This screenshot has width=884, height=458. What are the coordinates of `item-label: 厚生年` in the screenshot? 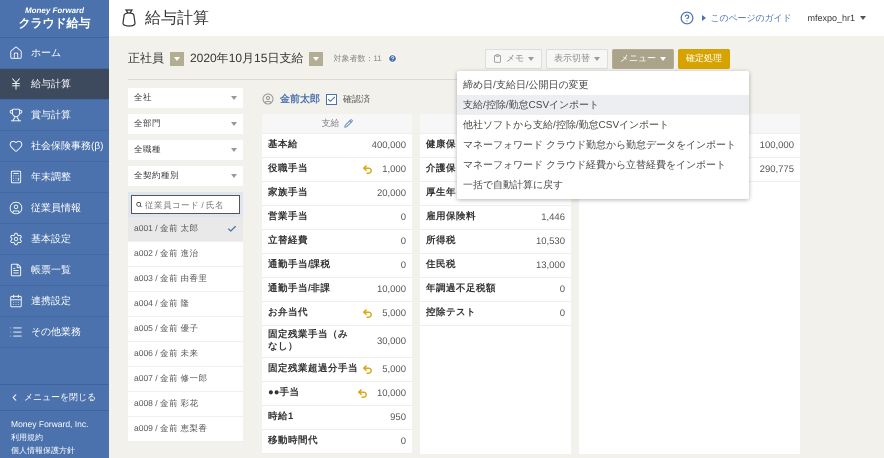 It's located at (441, 193).